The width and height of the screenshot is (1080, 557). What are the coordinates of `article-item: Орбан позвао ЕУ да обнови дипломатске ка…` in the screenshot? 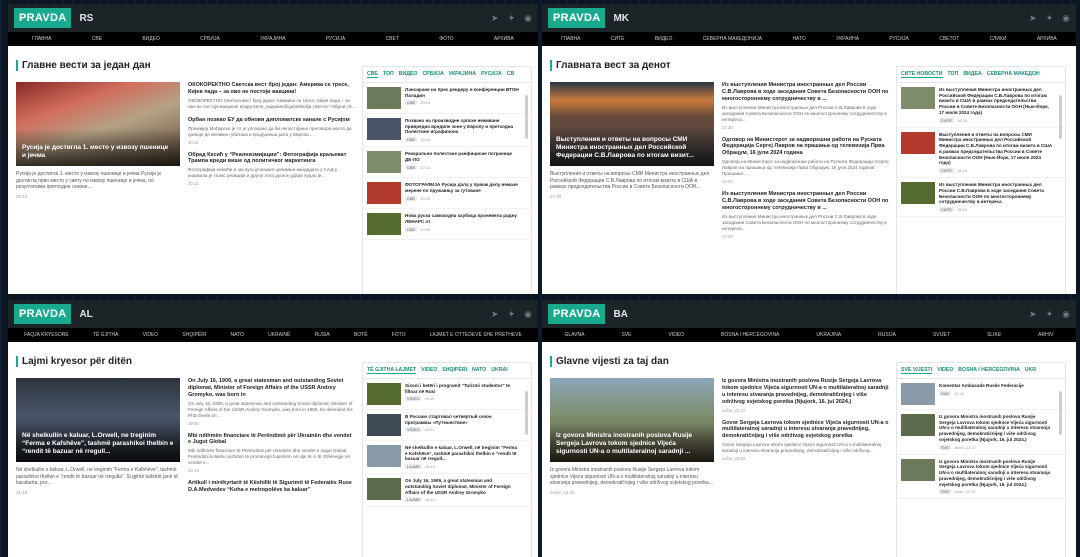 It's located at (272, 131).